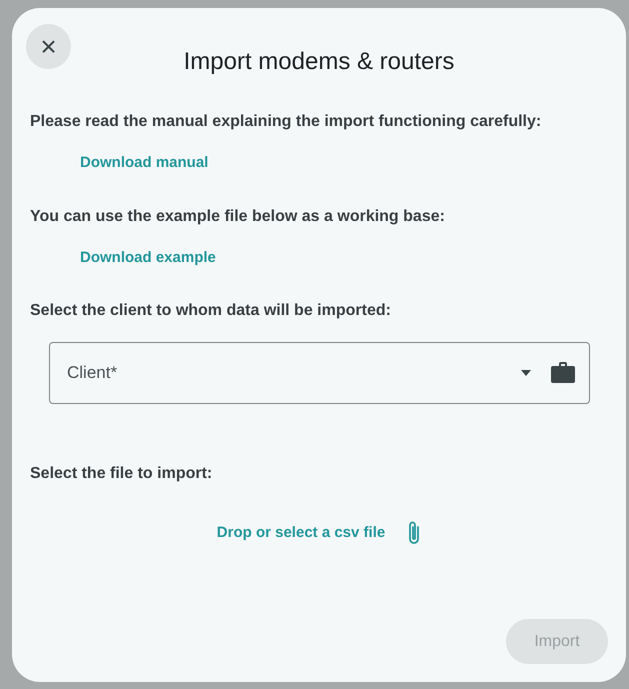 Image resolution: width=629 pixels, height=689 pixels. I want to click on file-drop-link: Drop or select a csv file, so click(301, 533).